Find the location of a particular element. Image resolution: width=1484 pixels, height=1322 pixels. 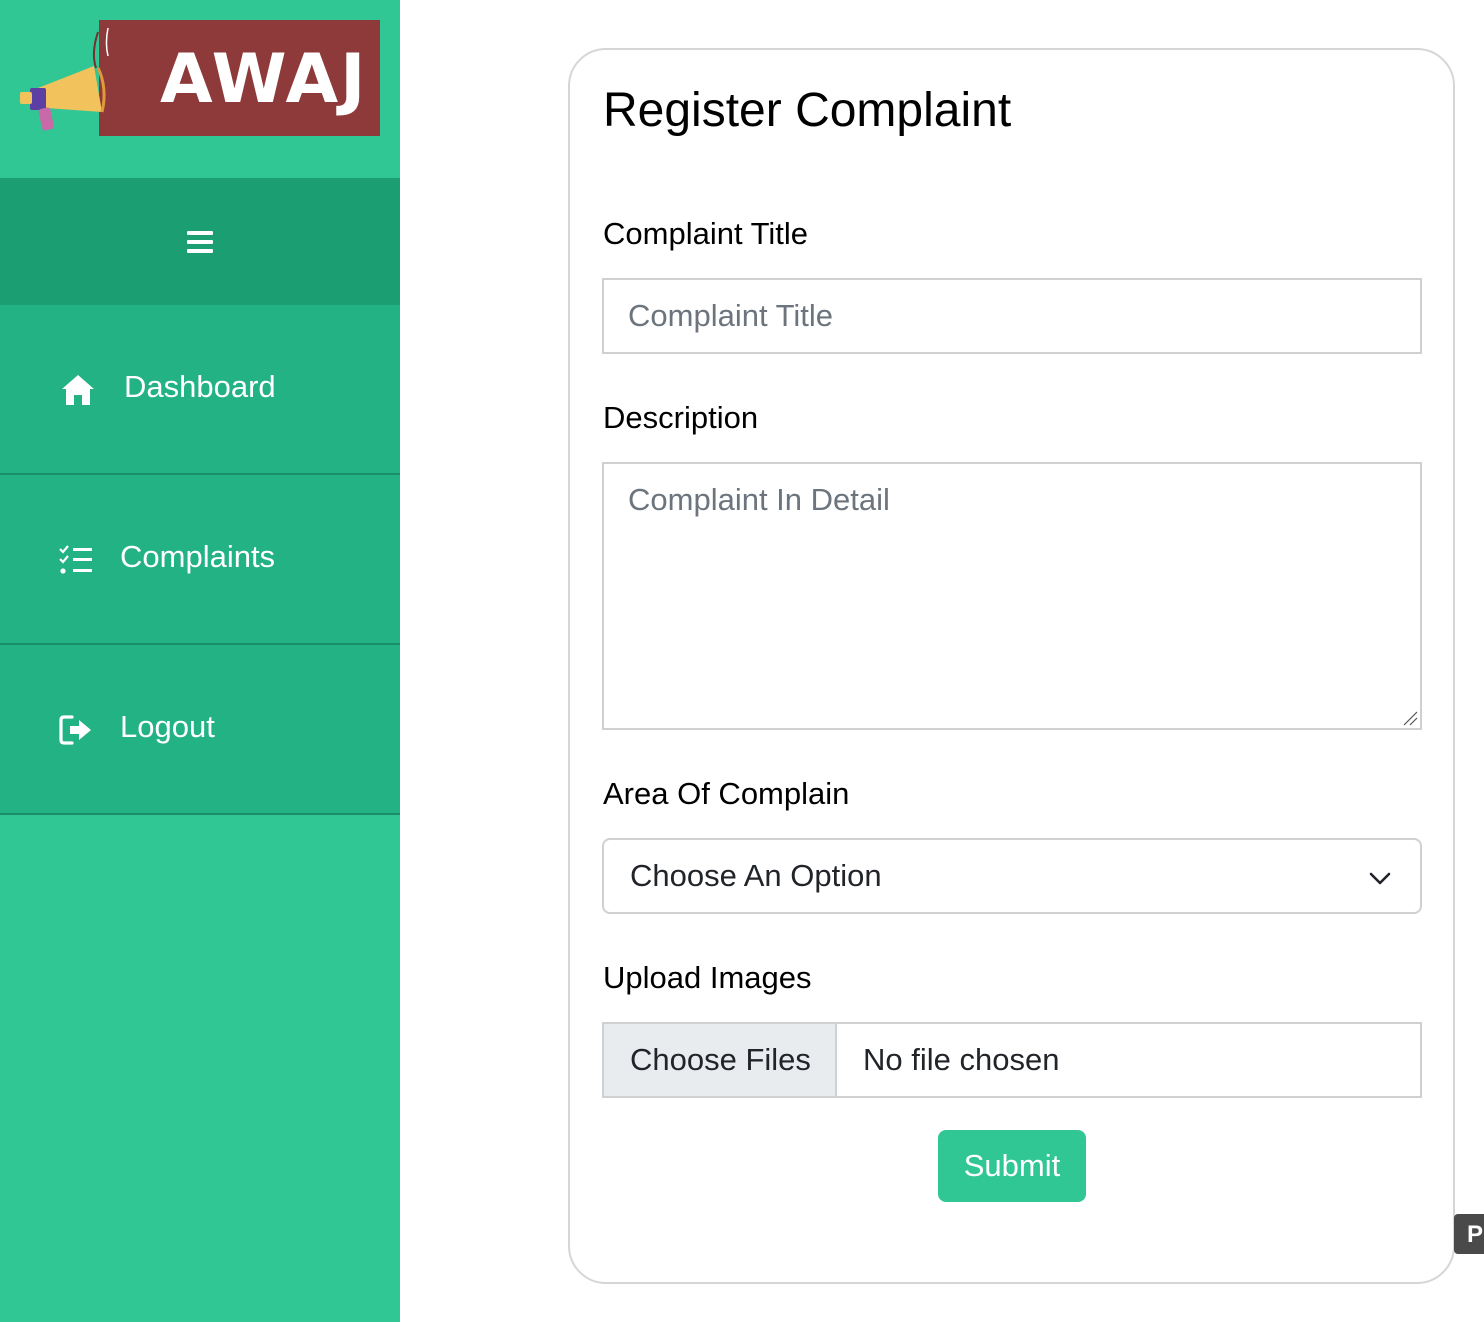

submit-label: Submit is located at coordinates (1012, 1165).